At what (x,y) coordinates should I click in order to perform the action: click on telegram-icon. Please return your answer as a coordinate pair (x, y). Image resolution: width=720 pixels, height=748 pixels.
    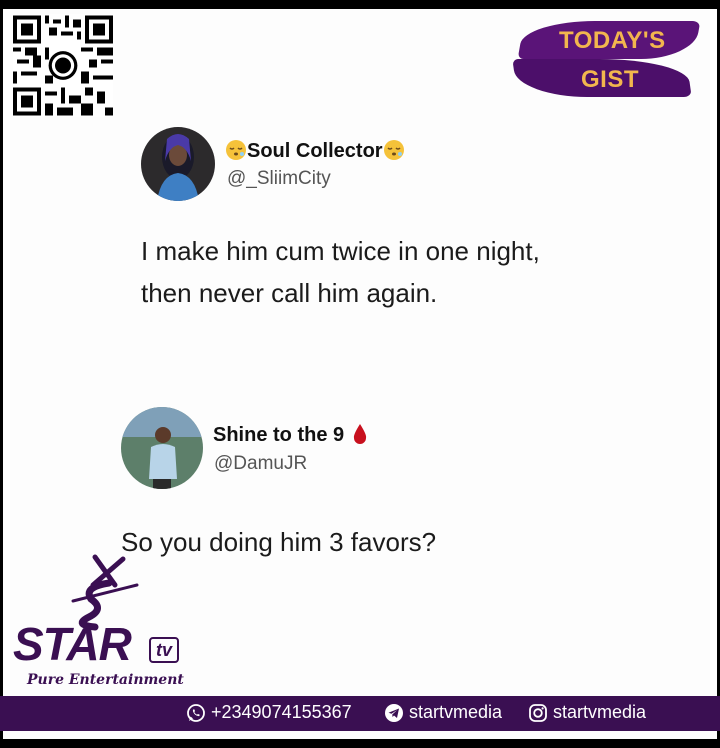
    Looking at the image, I should click on (394, 712).